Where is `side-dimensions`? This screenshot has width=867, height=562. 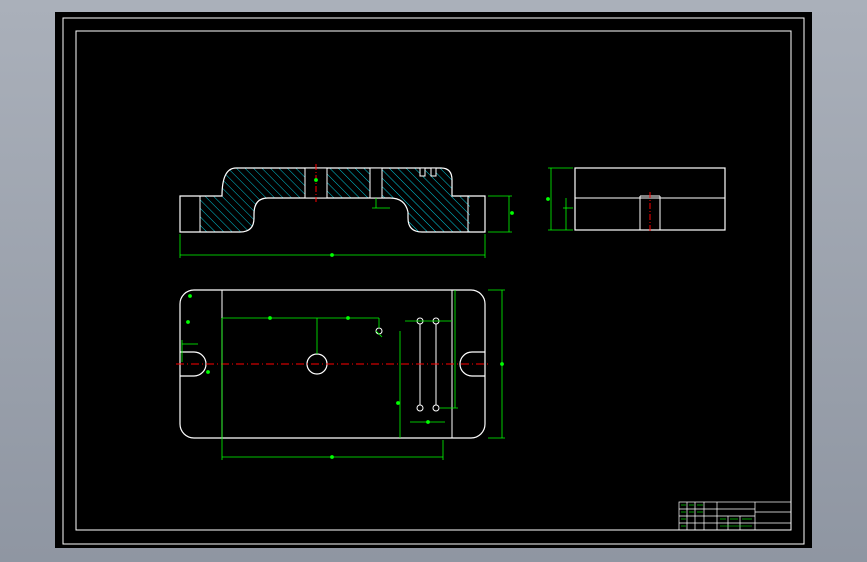 side-dimensions is located at coordinates (559, 199).